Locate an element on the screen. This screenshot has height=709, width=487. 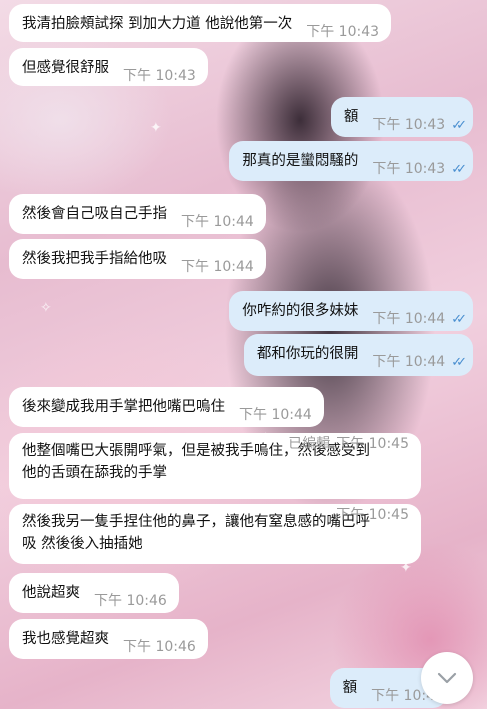
message-bubble-outgoing: 那真的是蠻悶騷的 下午 10:43 ✓✓ is located at coordinates (351, 161).